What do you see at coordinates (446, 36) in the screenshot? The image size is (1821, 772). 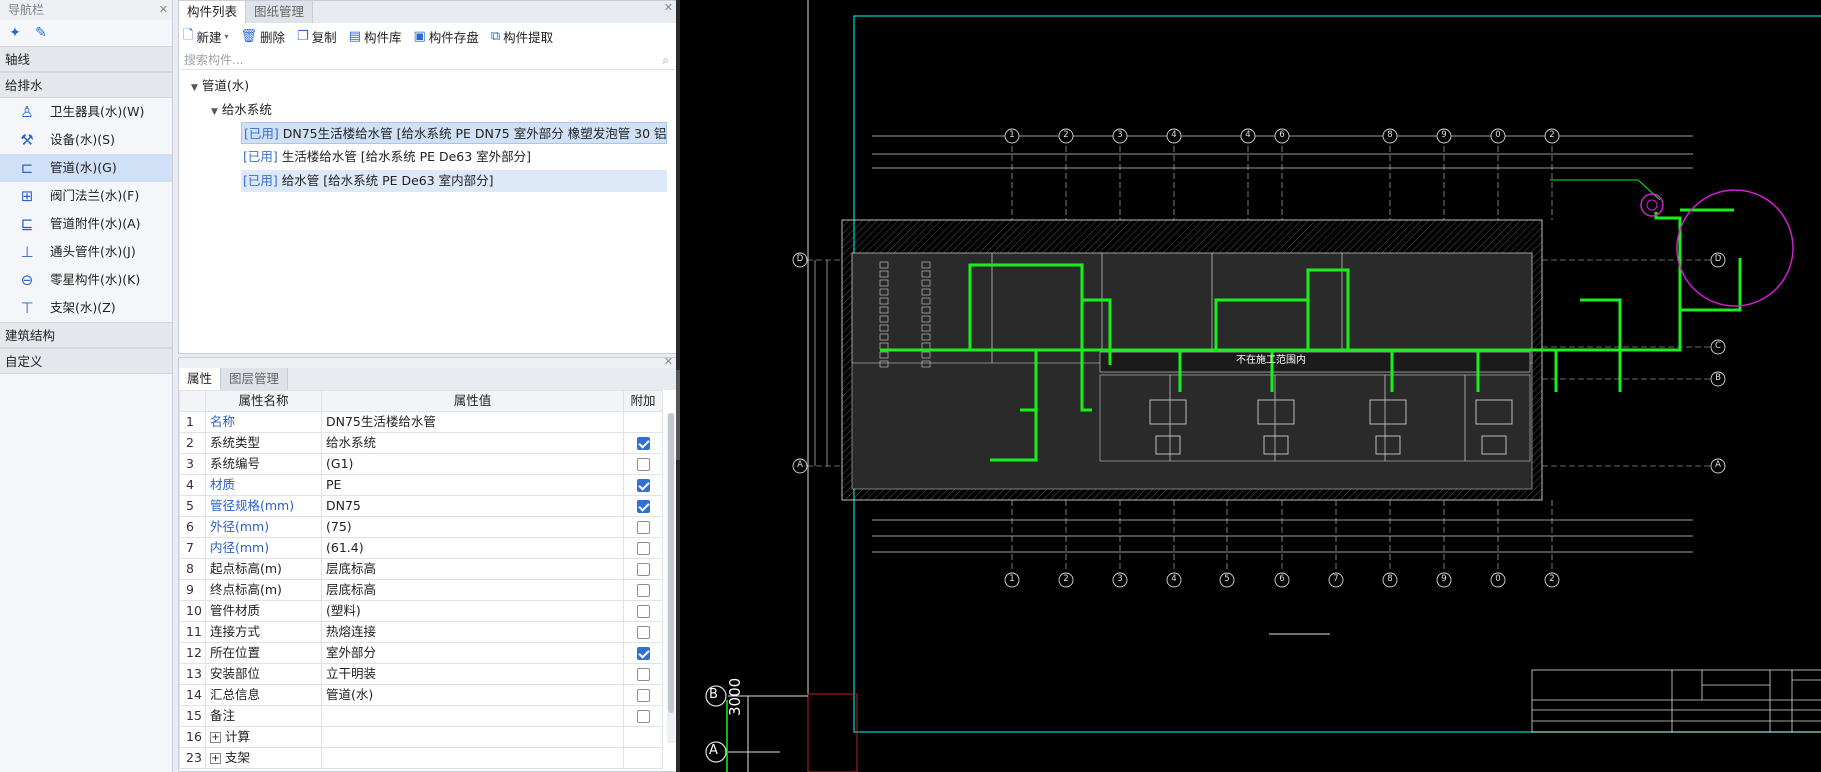 I see `save-component-button: ▣ 构件存盘` at bounding box center [446, 36].